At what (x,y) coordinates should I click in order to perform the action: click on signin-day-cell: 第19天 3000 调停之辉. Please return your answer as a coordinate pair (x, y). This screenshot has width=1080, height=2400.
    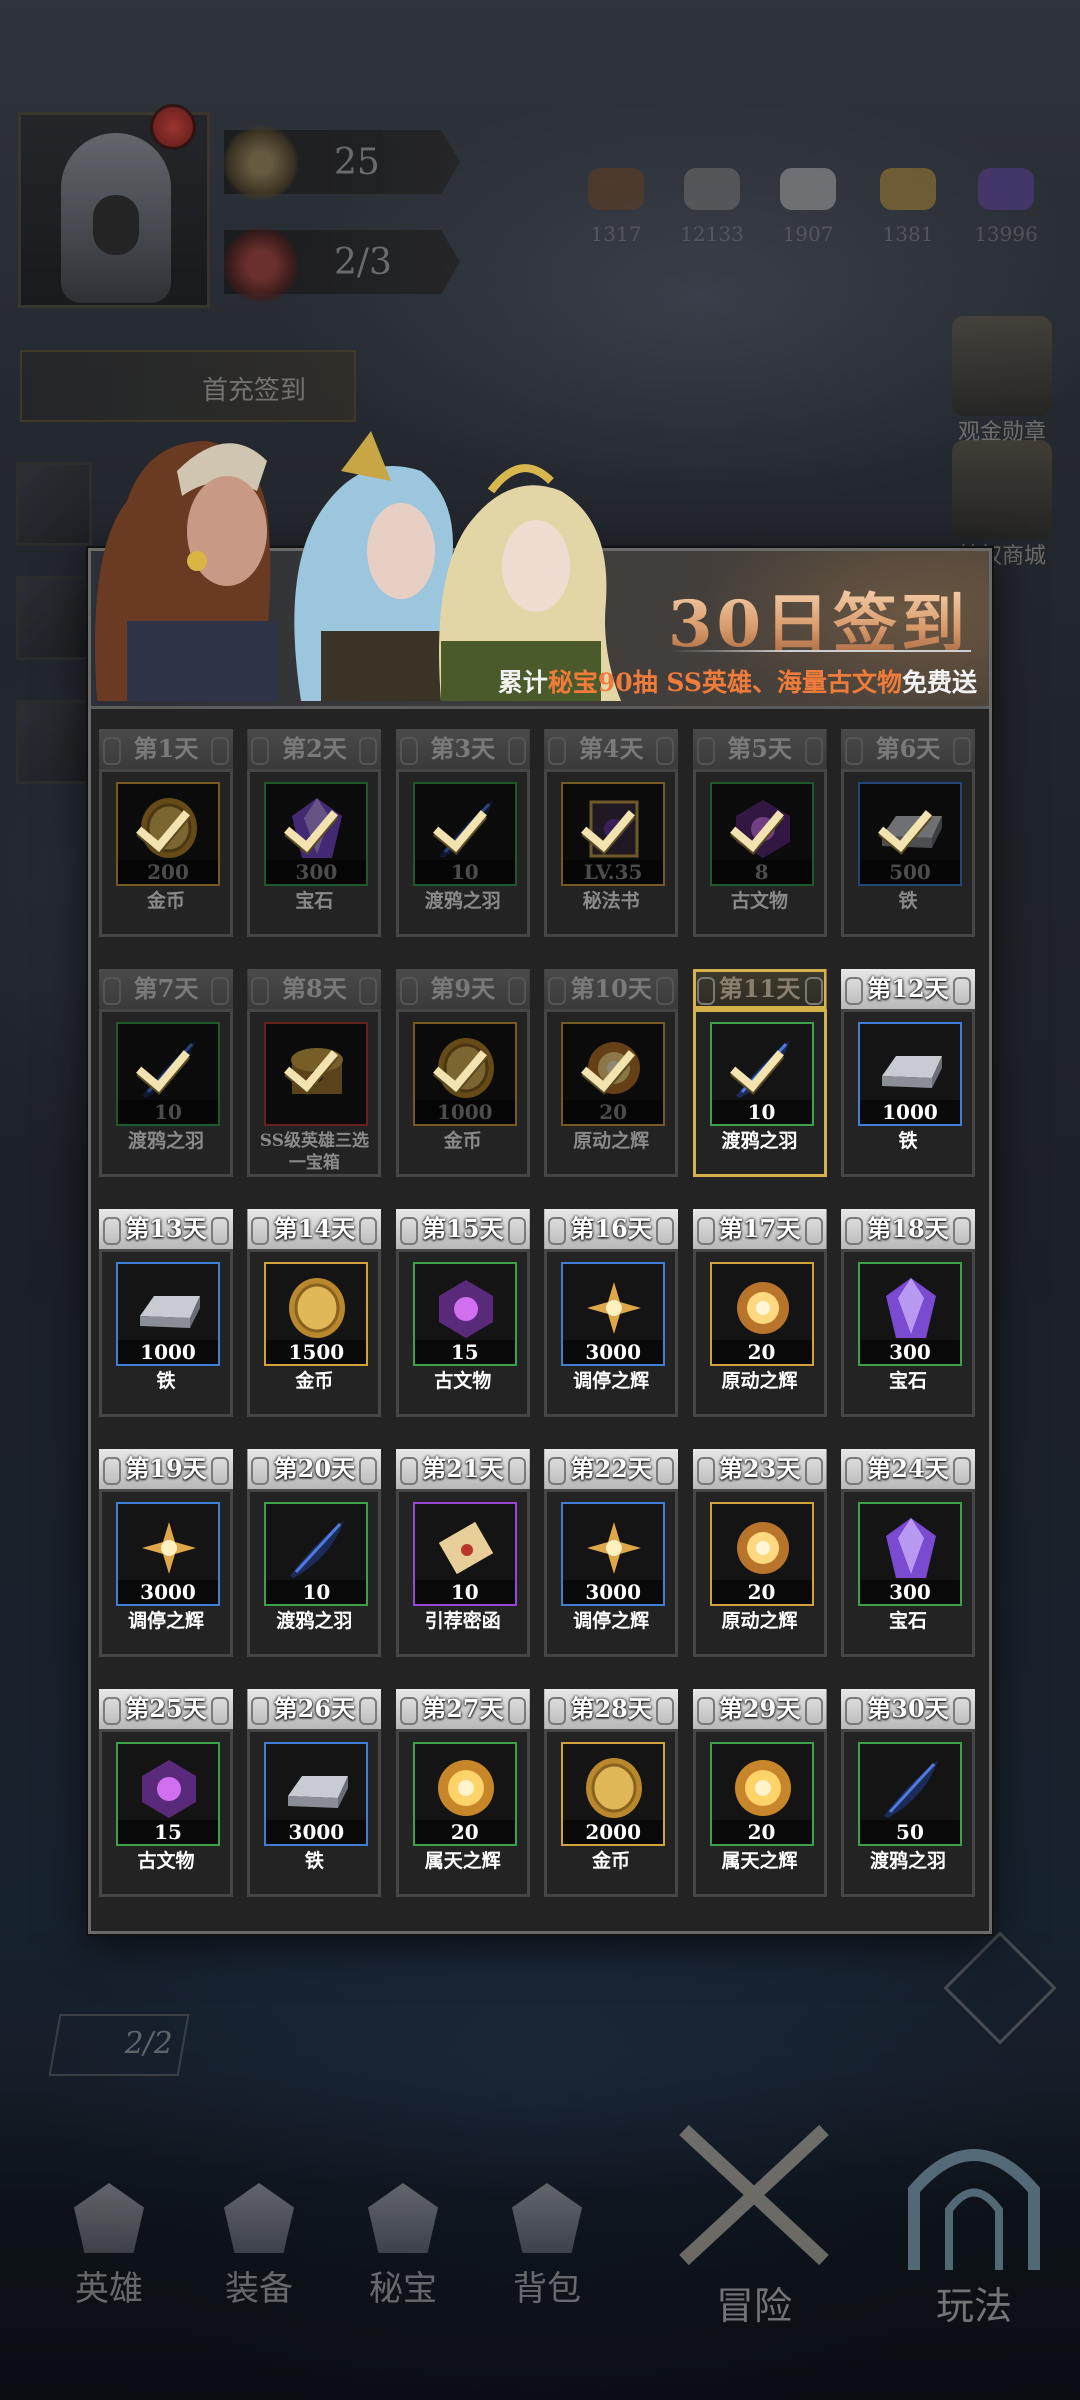
    Looking at the image, I should click on (166, 1553).